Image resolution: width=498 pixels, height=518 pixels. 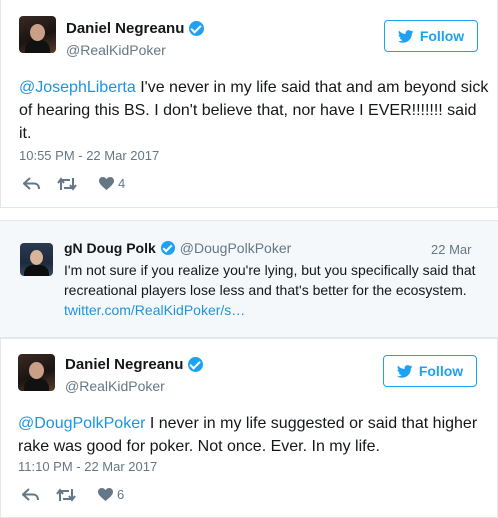 I want to click on tweet-actions: 6, so click(x=73, y=494).